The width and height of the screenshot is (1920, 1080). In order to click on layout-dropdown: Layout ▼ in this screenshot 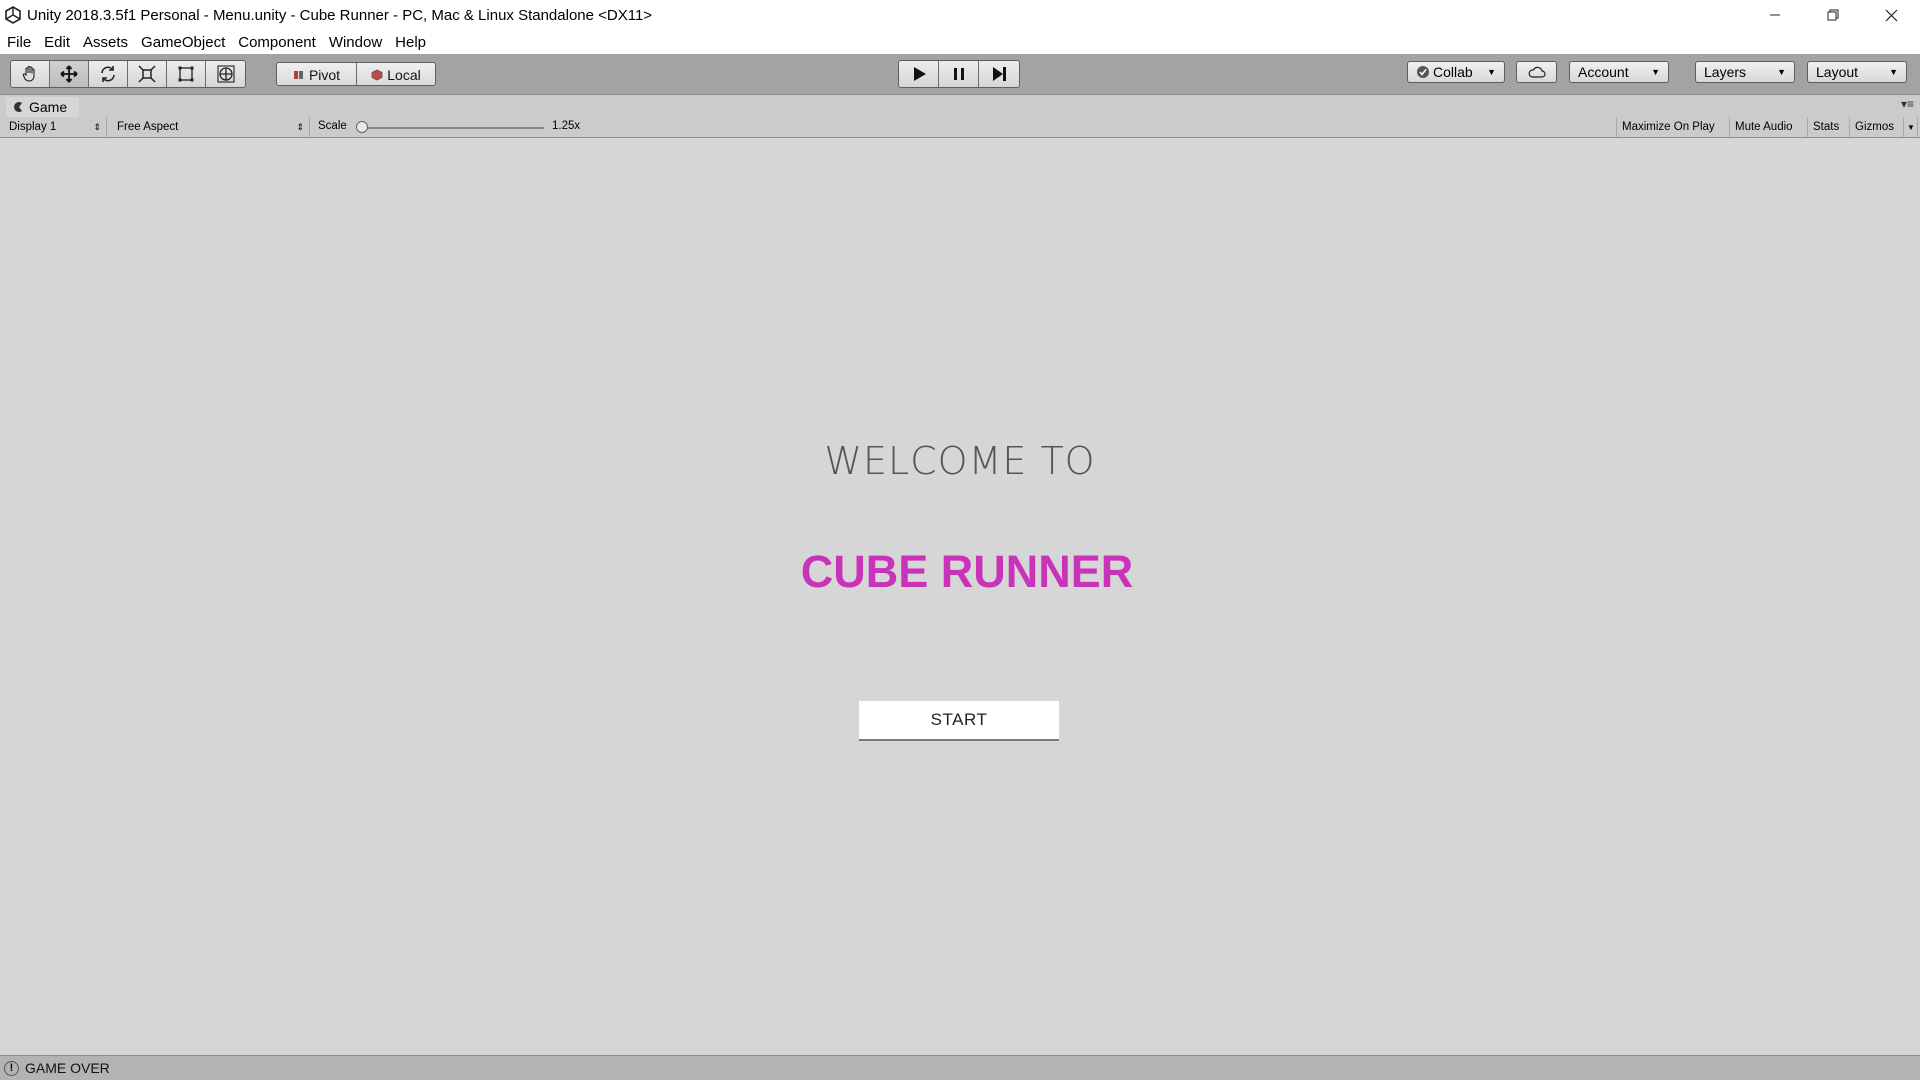, I will do `click(1857, 72)`.